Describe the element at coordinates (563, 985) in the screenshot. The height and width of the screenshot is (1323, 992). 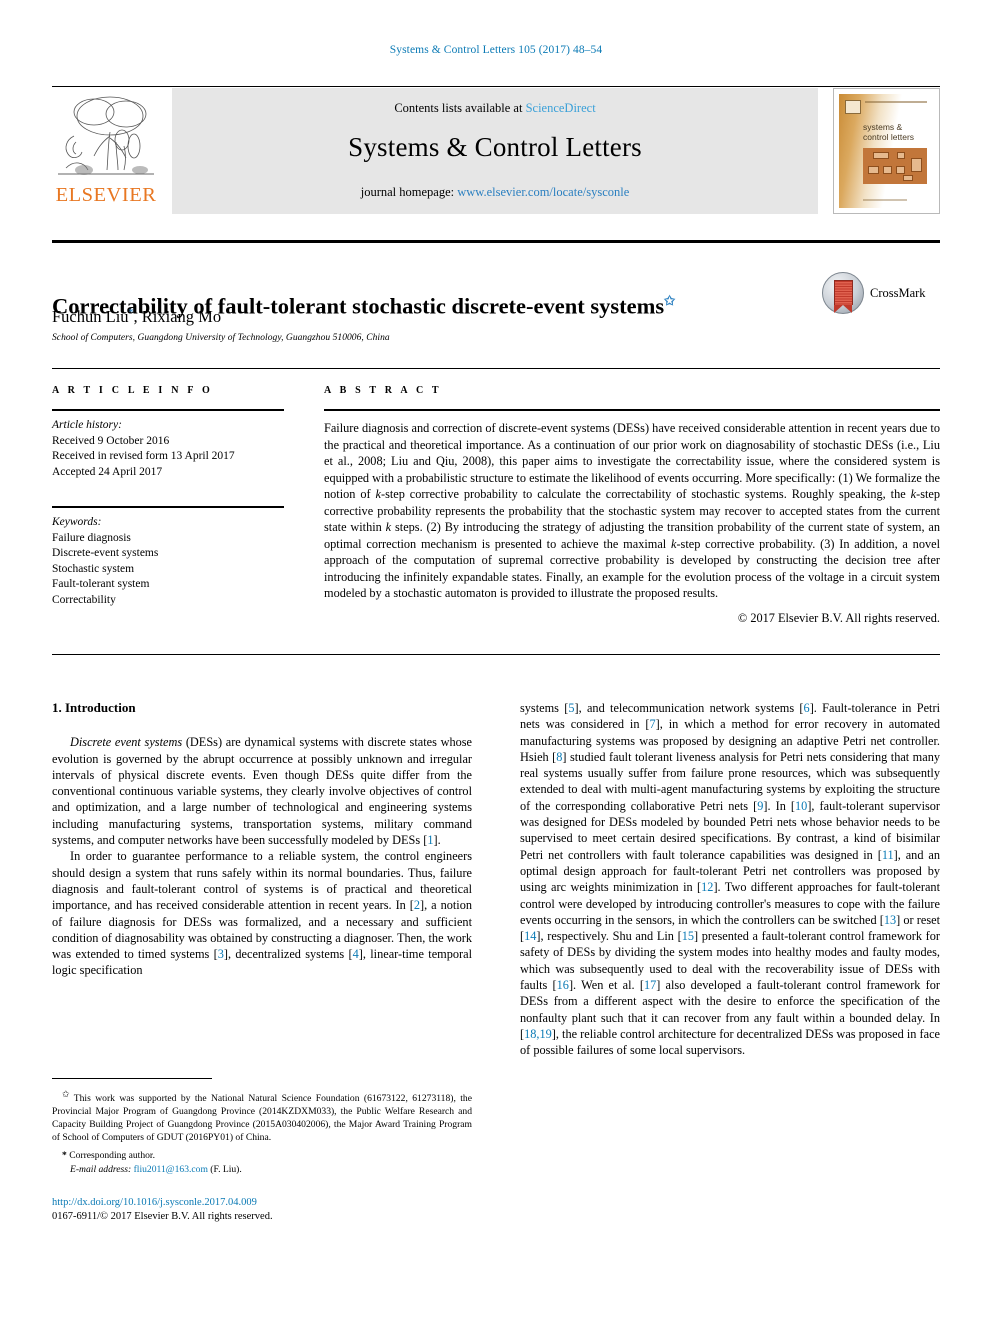
I see `citation-link: 16` at that location.